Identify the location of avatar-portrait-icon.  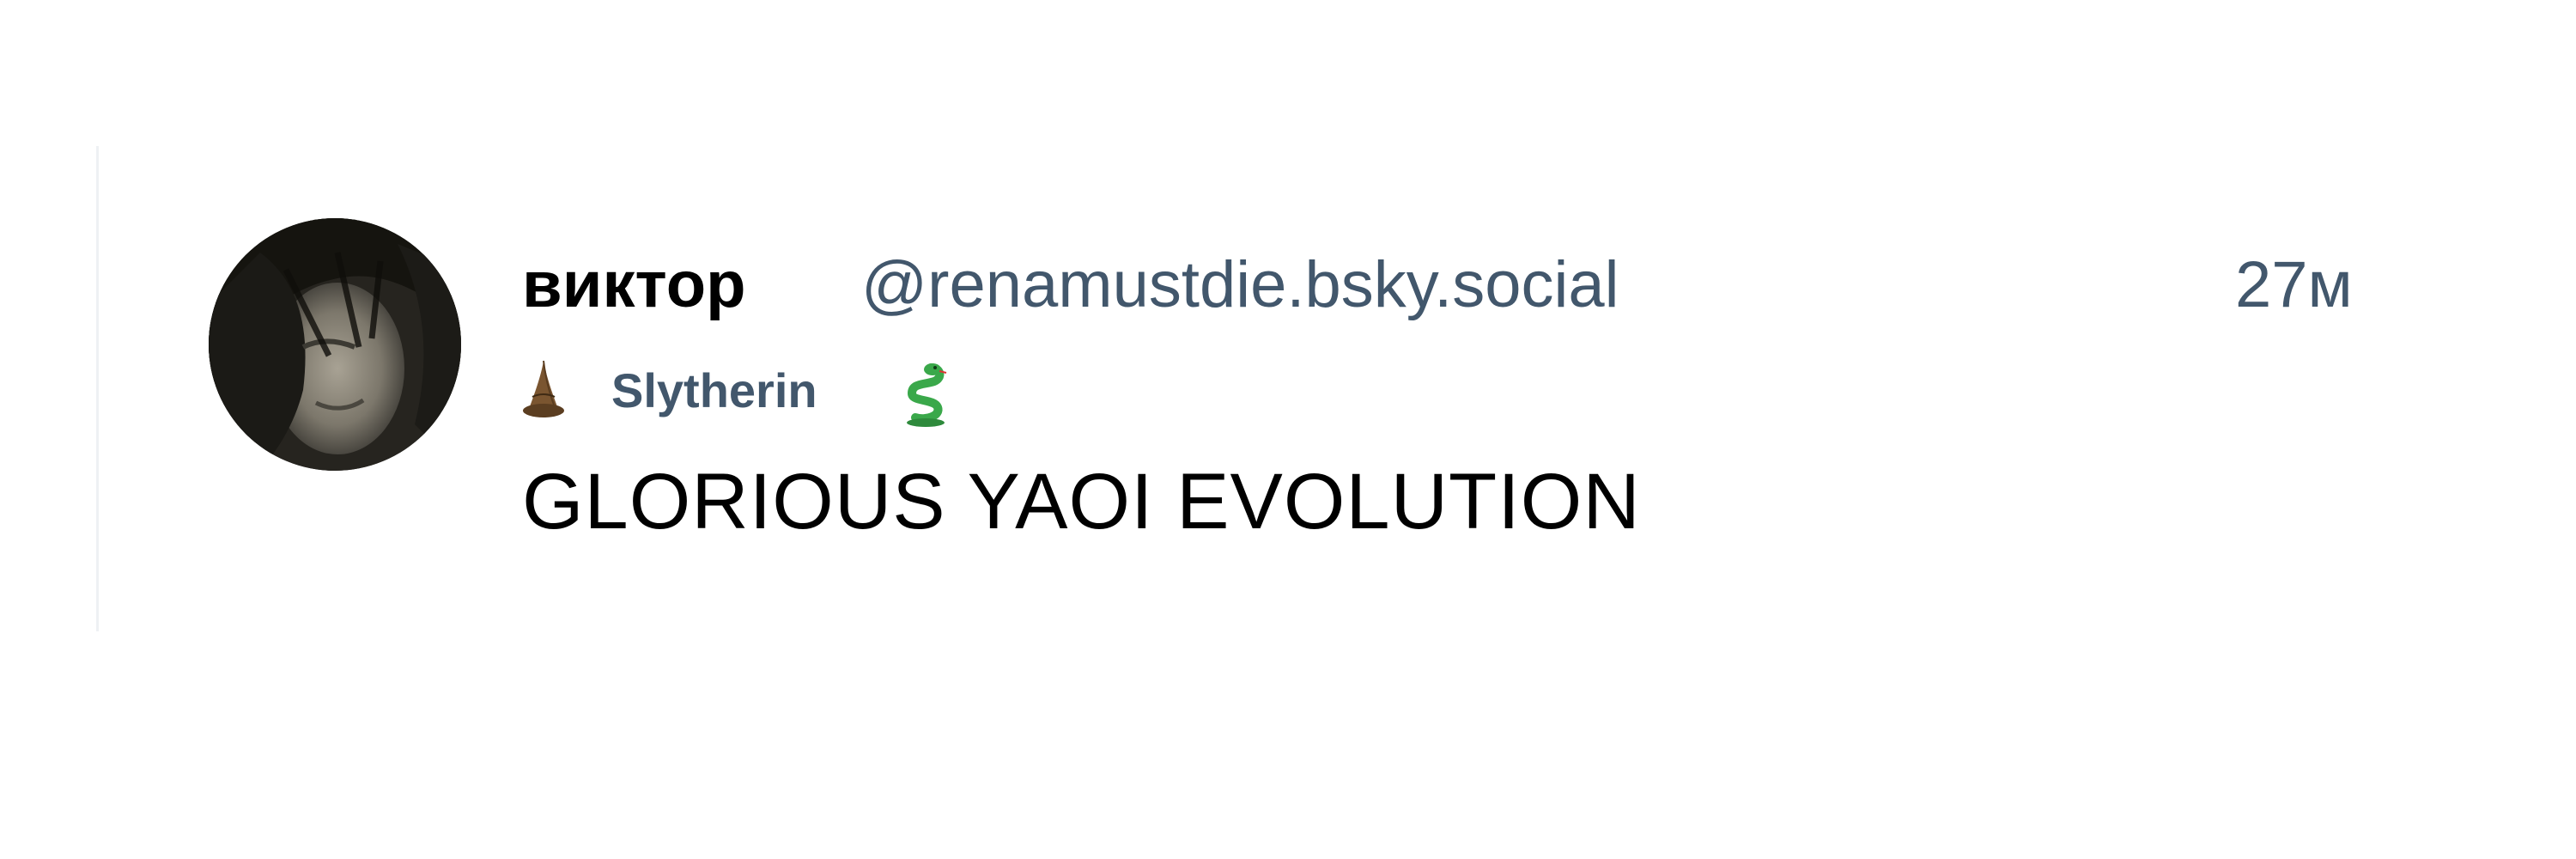
(335, 345).